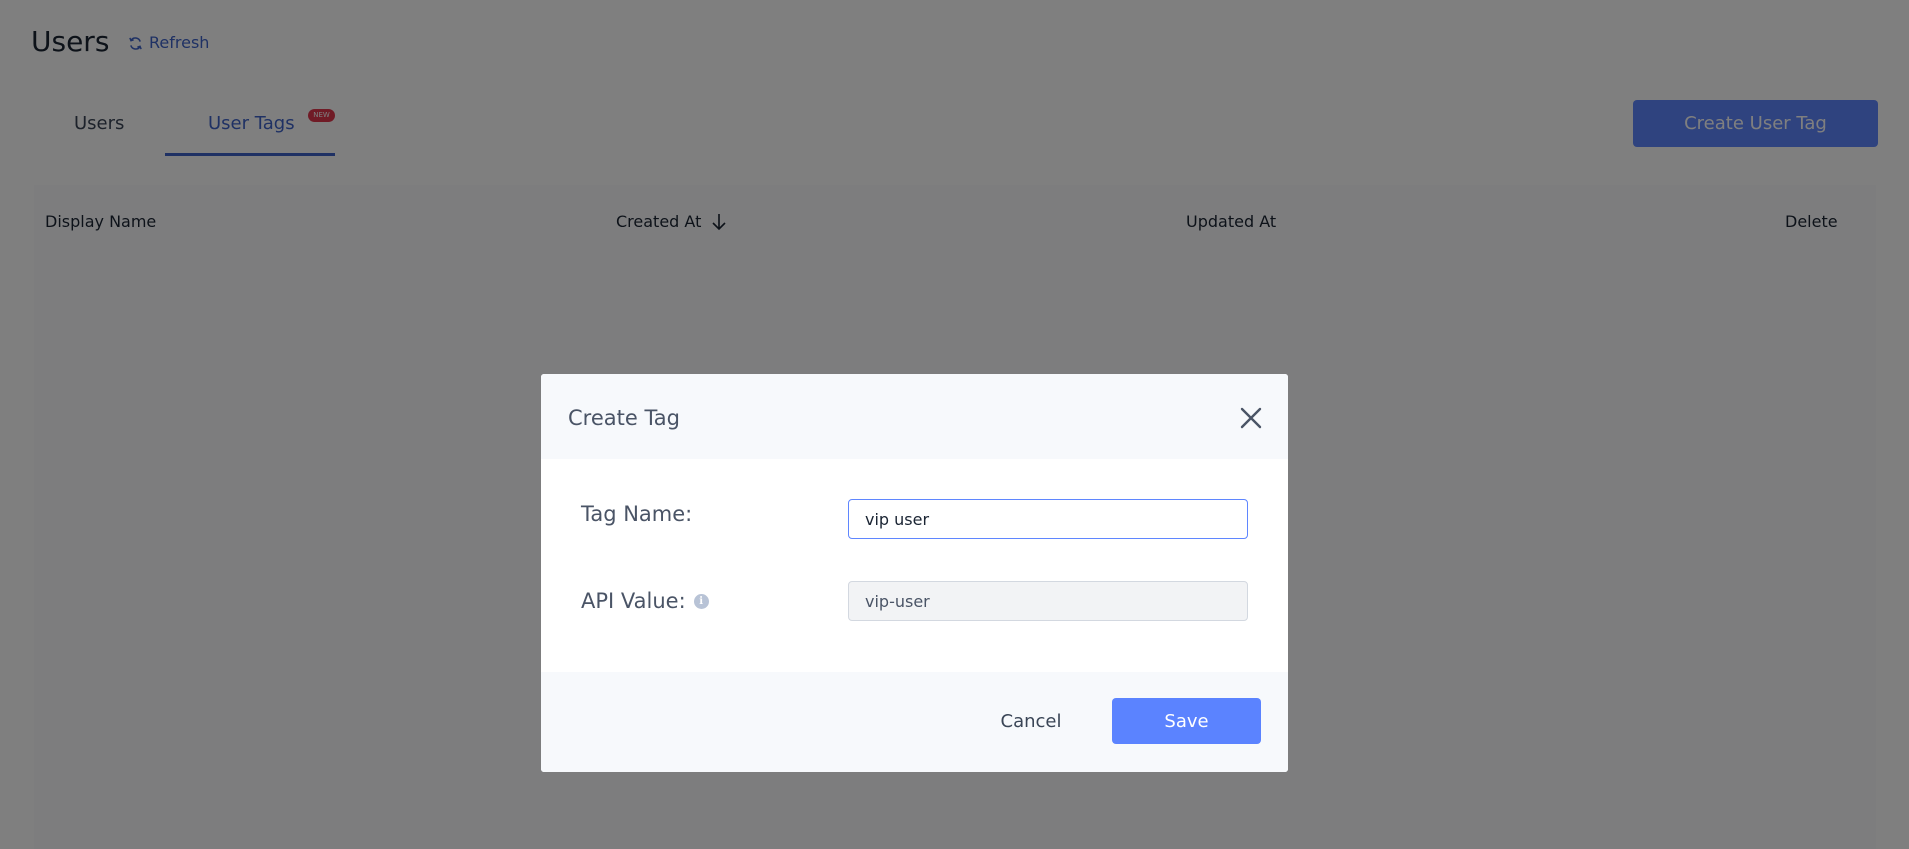 Image resolution: width=1909 pixels, height=849 pixels. What do you see at coordinates (633, 601) in the screenshot?
I see `api-value-label-text: API Value:` at bounding box center [633, 601].